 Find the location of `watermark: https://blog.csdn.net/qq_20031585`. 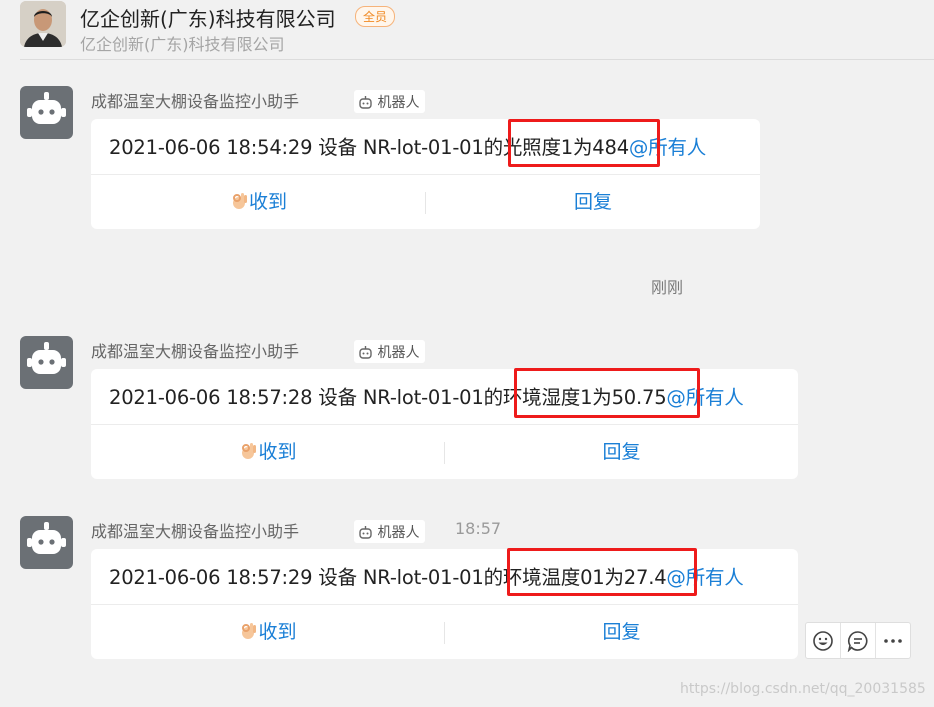

watermark: https://blog.csdn.net/qq_20031585 is located at coordinates (803, 689).